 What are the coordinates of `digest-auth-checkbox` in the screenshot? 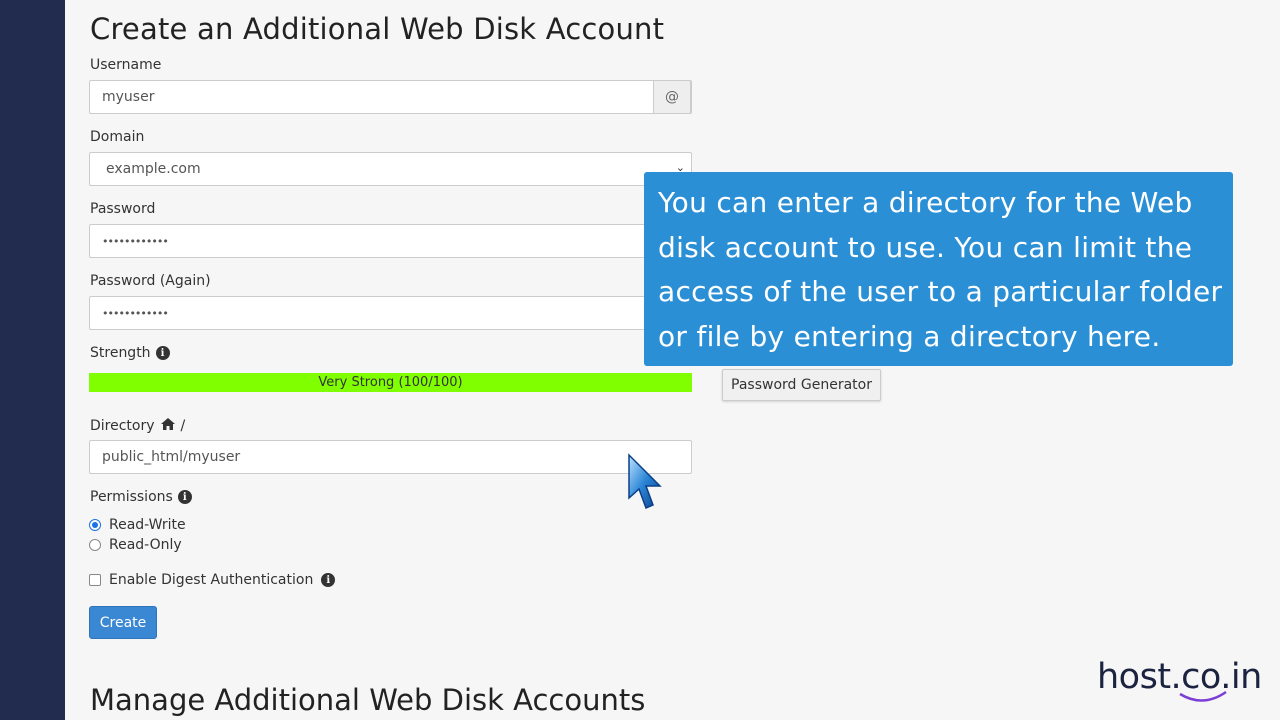 It's located at (95, 580).